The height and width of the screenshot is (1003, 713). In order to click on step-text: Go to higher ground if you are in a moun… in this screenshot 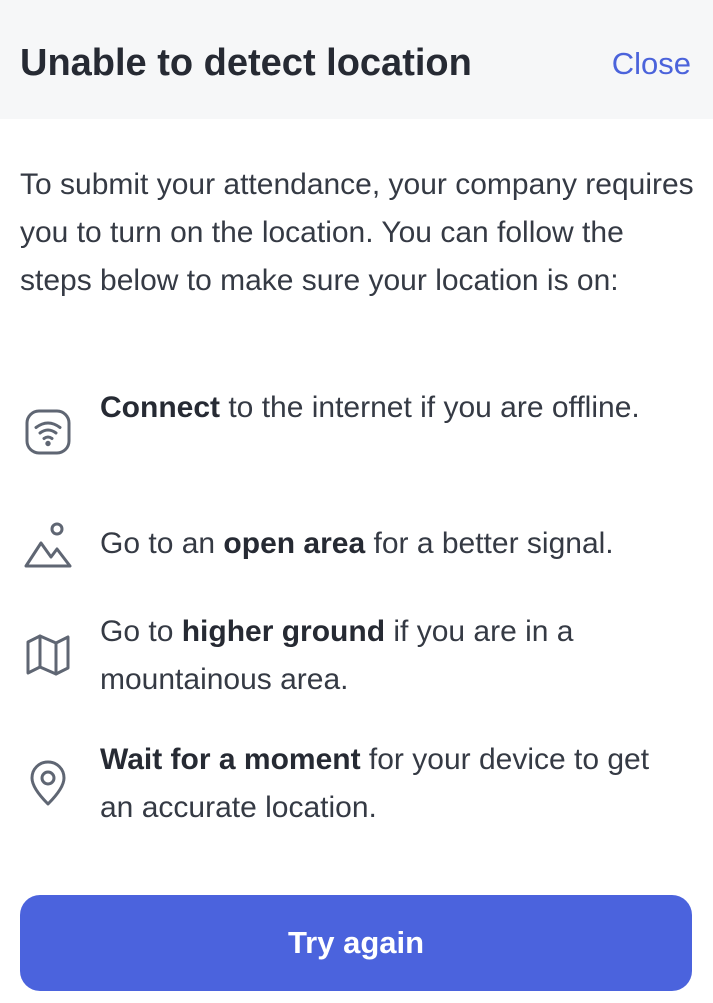, I will do `click(337, 655)`.